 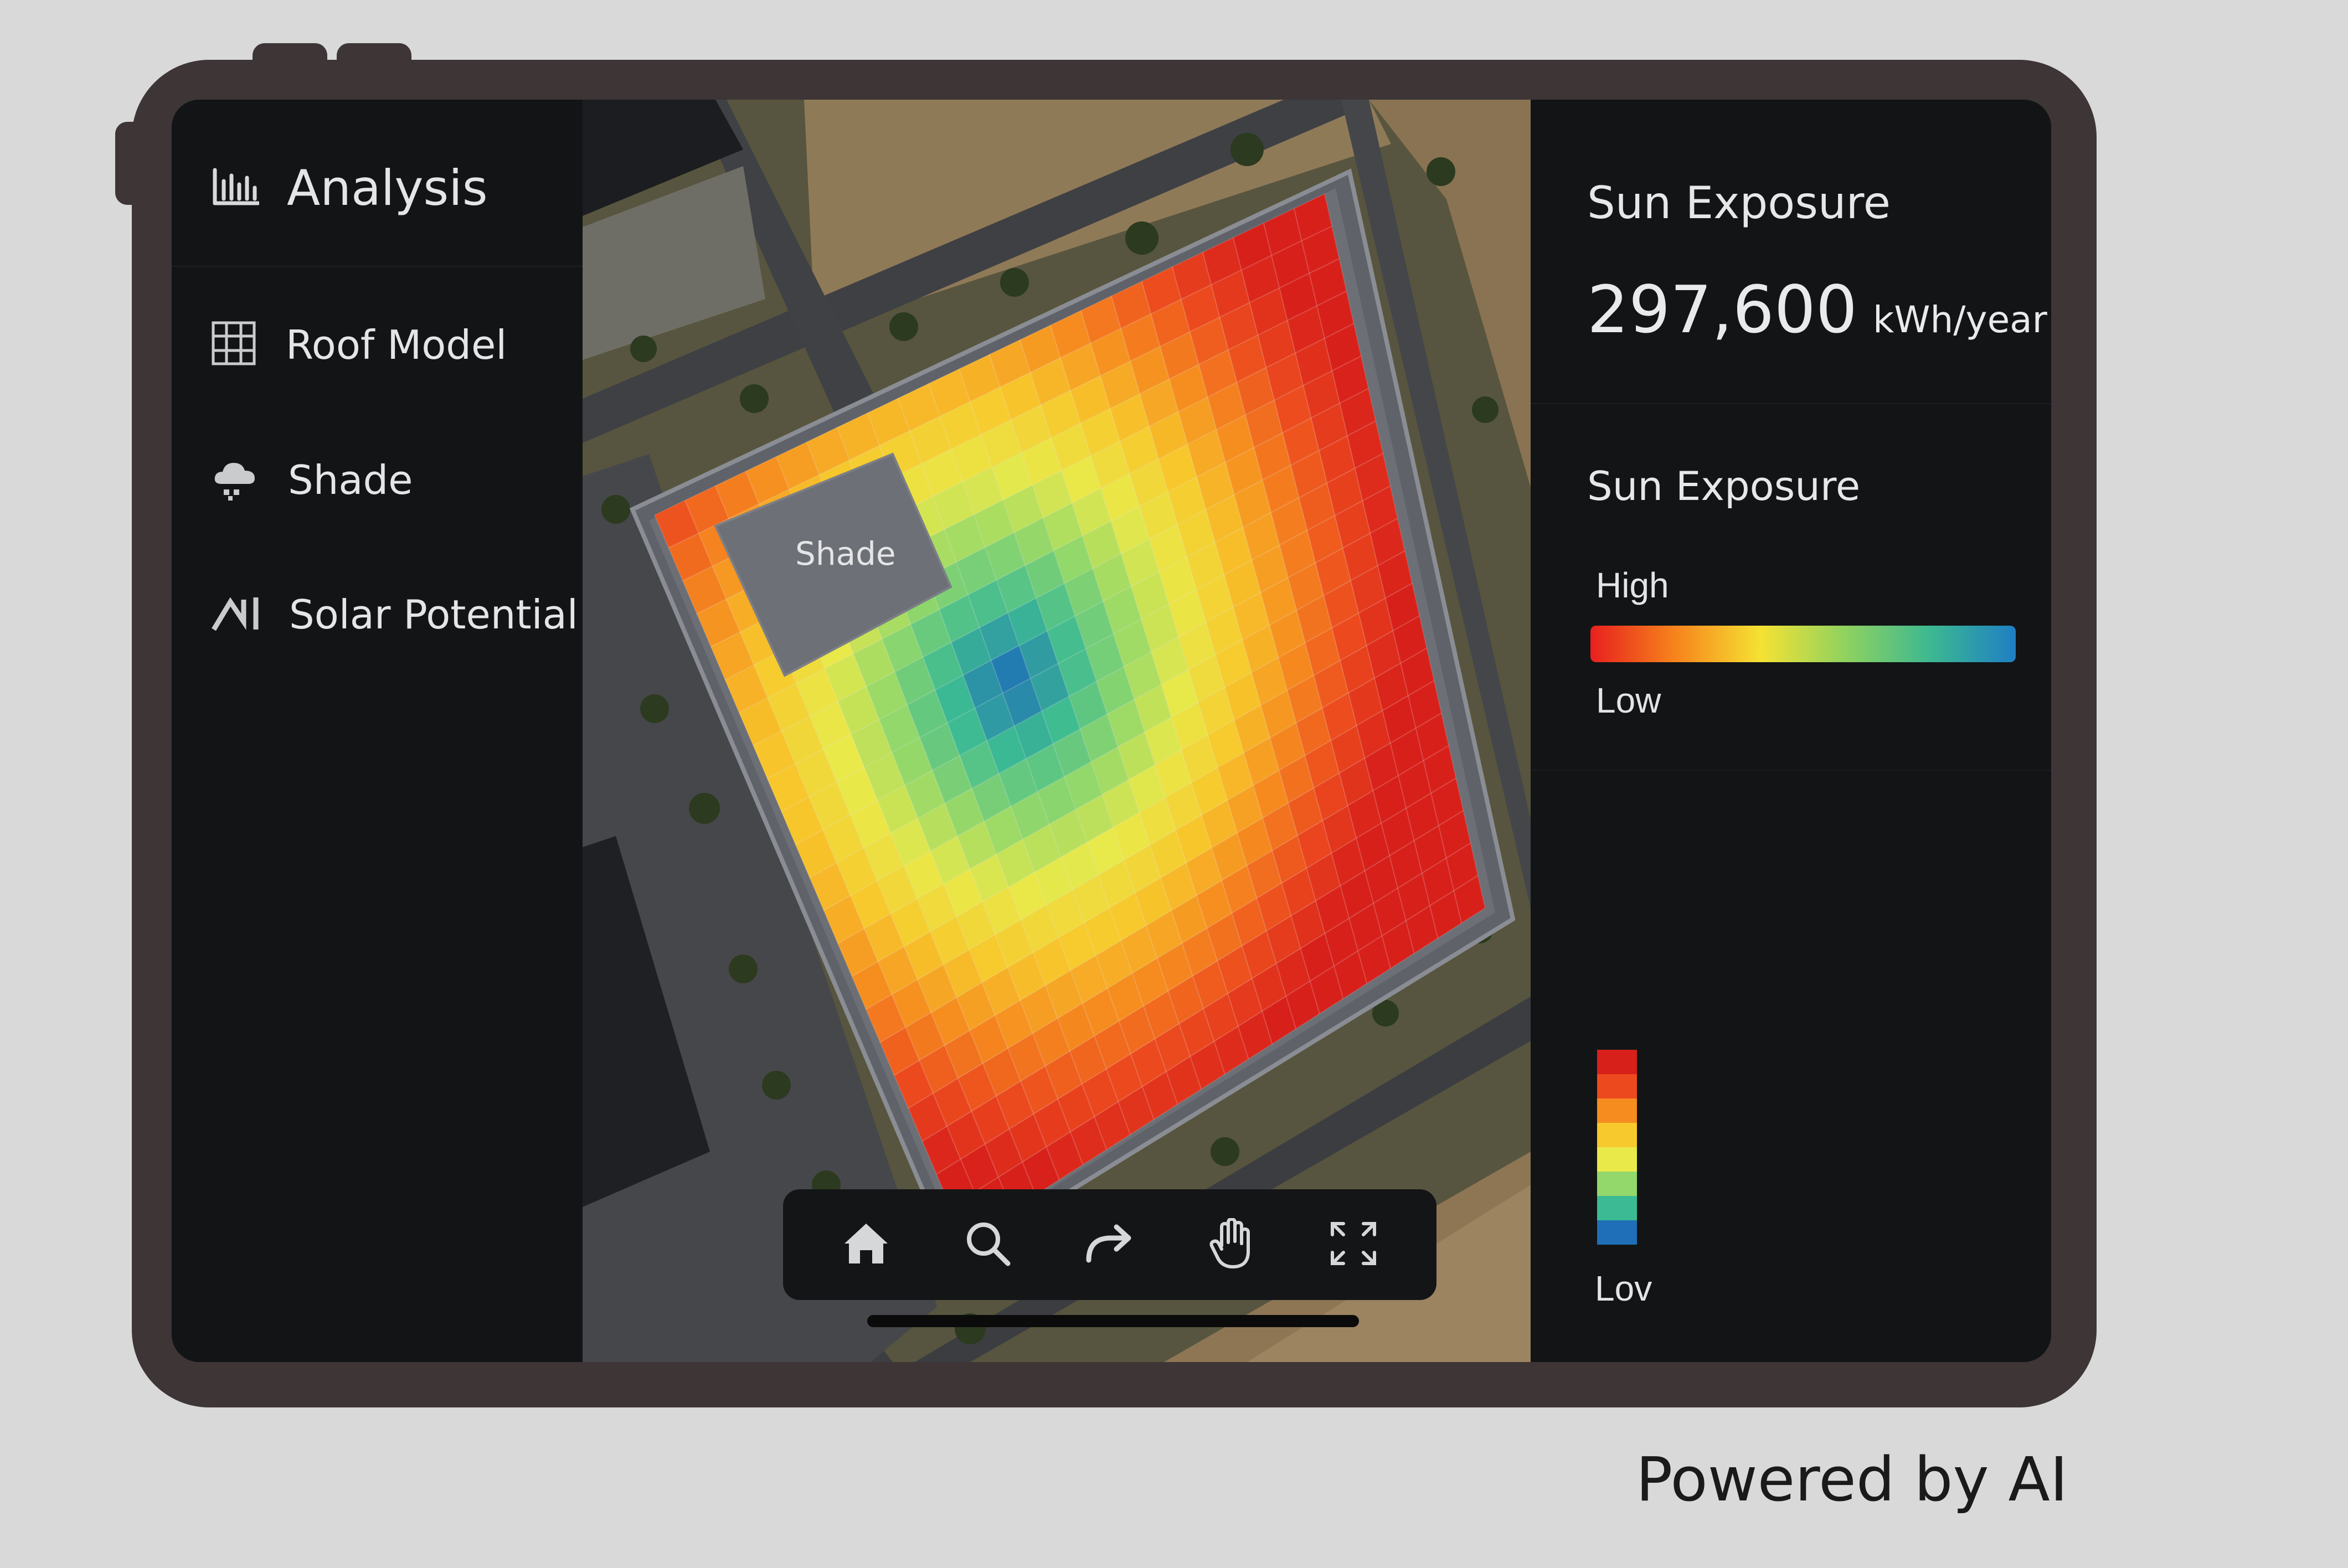 I want to click on trend-icon, so click(x=236, y=615).